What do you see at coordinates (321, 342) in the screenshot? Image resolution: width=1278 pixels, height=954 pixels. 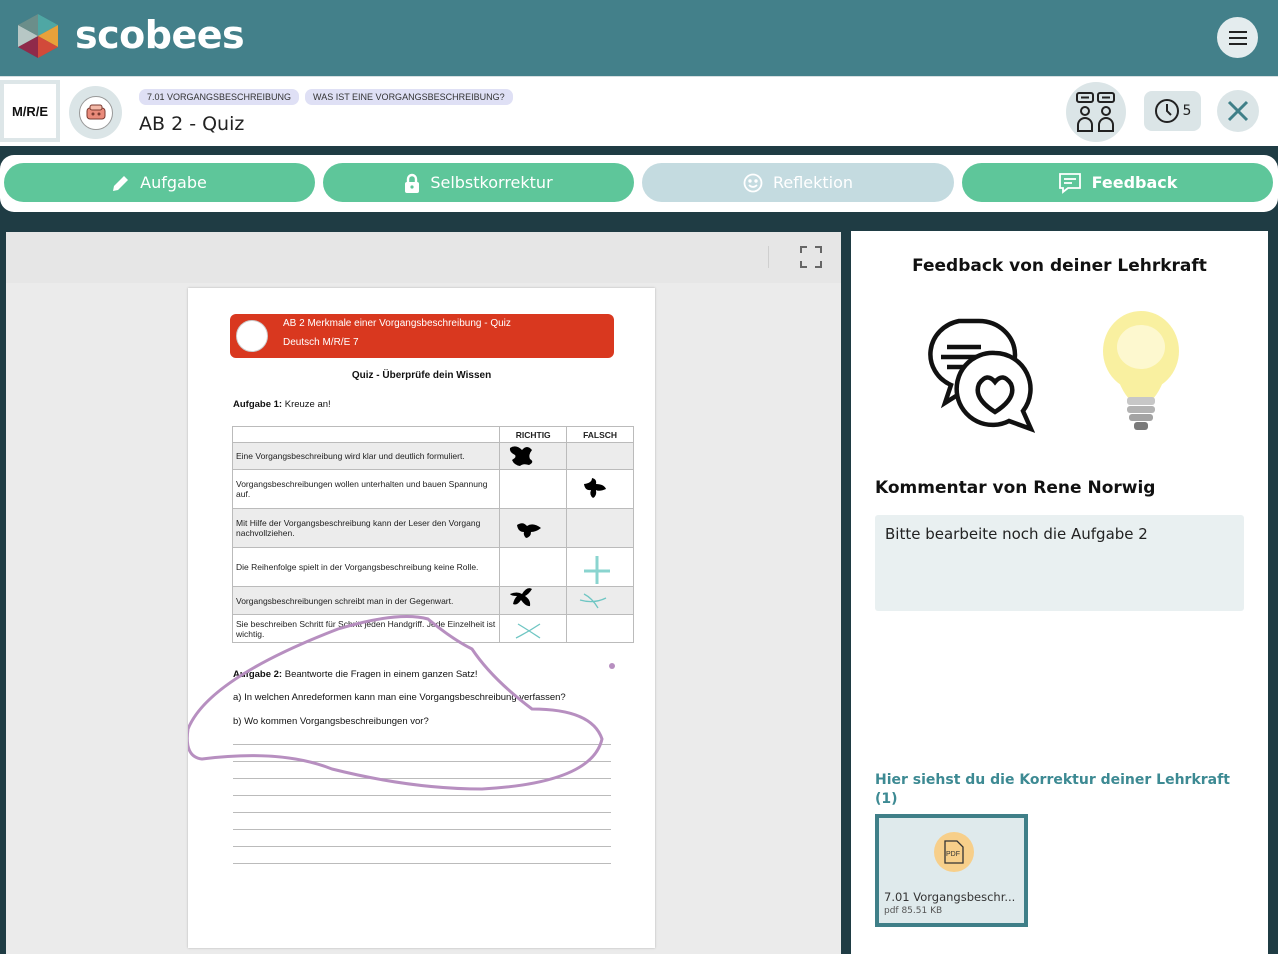 I see `worksheet-subject: Deutsch M/R/E 7` at bounding box center [321, 342].